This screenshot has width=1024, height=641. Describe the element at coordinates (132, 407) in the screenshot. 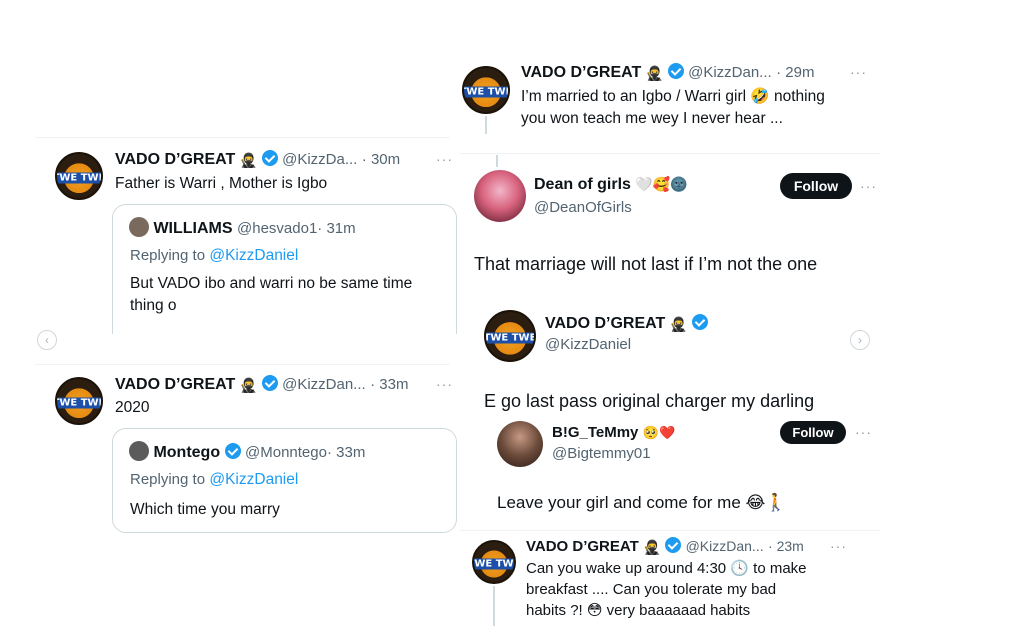

I see `tweet-text: 2020` at that location.